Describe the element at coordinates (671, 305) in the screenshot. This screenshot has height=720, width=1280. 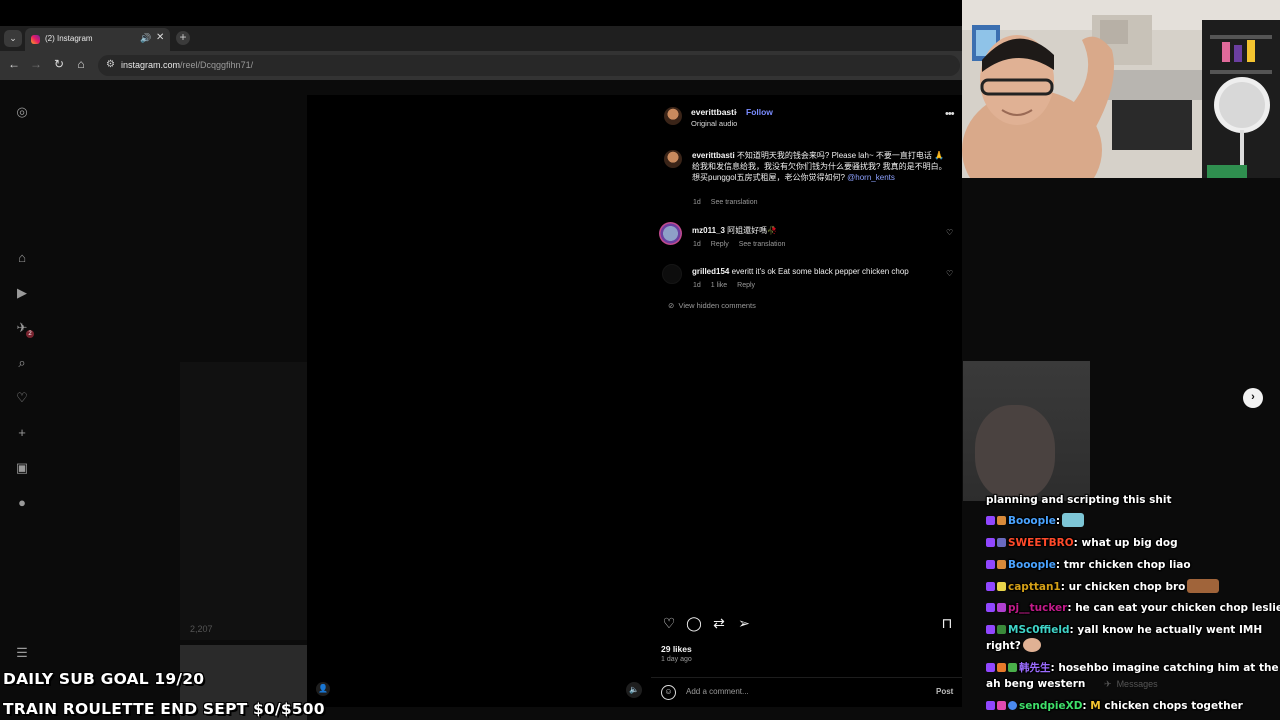
I see `hidden-eye-icon: ⊘` at that location.